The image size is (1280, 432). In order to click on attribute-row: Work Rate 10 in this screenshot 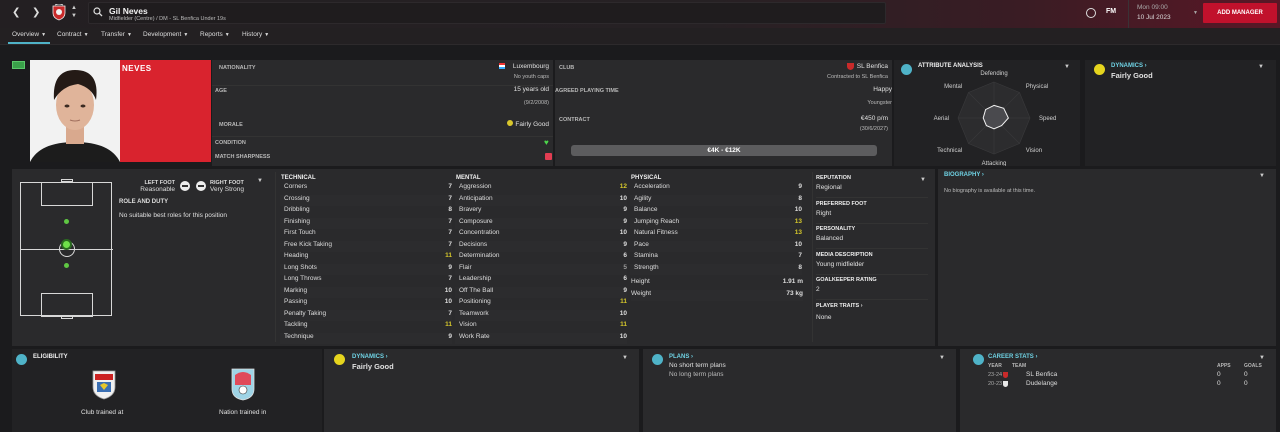, I will do `click(541, 338)`.